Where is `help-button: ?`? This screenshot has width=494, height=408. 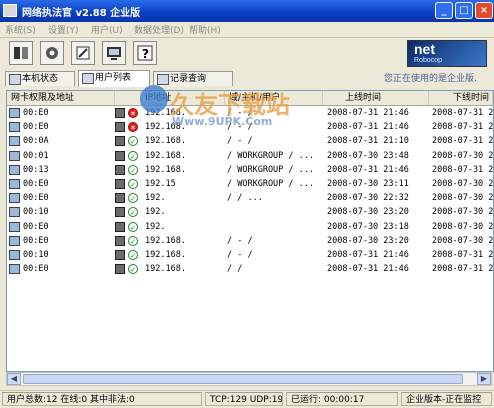 help-button: ? is located at coordinates (145, 53).